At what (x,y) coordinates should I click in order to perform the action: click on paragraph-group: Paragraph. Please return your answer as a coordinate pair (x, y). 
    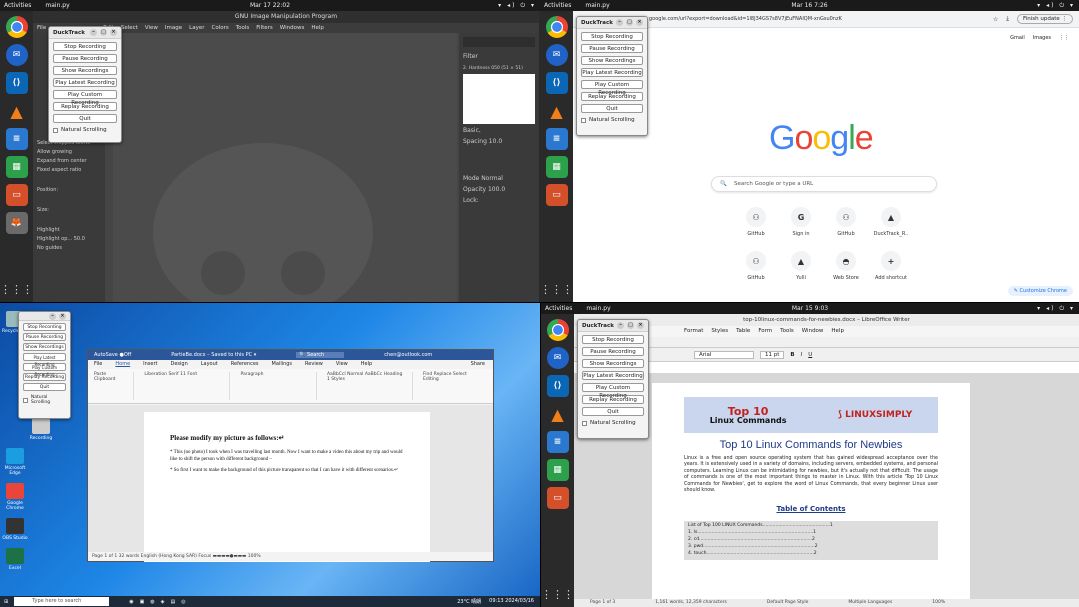
    Looking at the image, I should click on (278, 386).